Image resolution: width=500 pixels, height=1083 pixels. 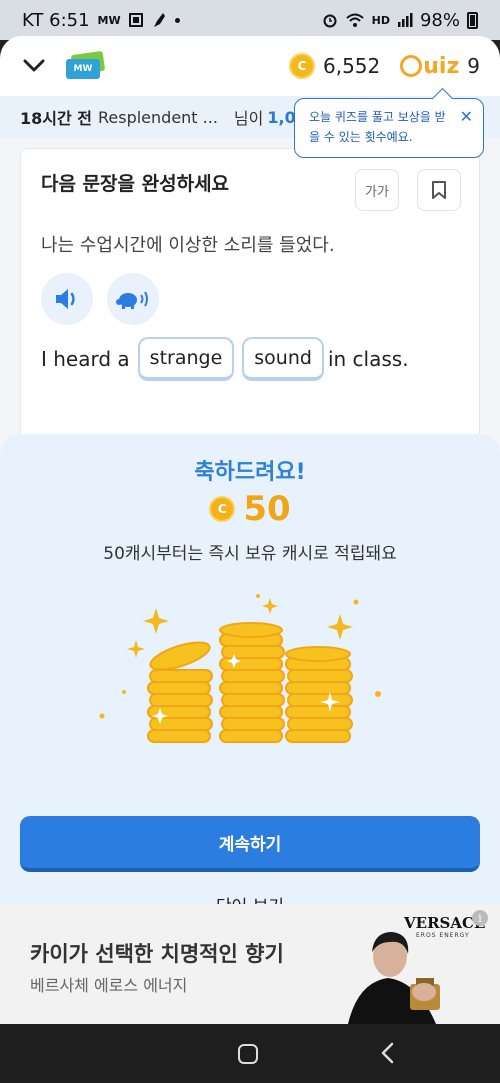 I want to click on quiz-count-tooltip: 오늘 퀴즈를 풀고 보상을 받을 수 있는 횟수예요. ✕, so click(x=389, y=128).